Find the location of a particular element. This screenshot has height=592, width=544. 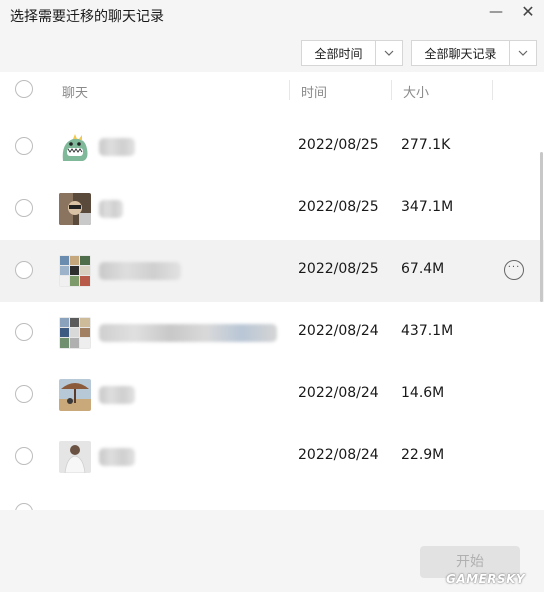

header-size: 大小 is located at coordinates (416, 93).